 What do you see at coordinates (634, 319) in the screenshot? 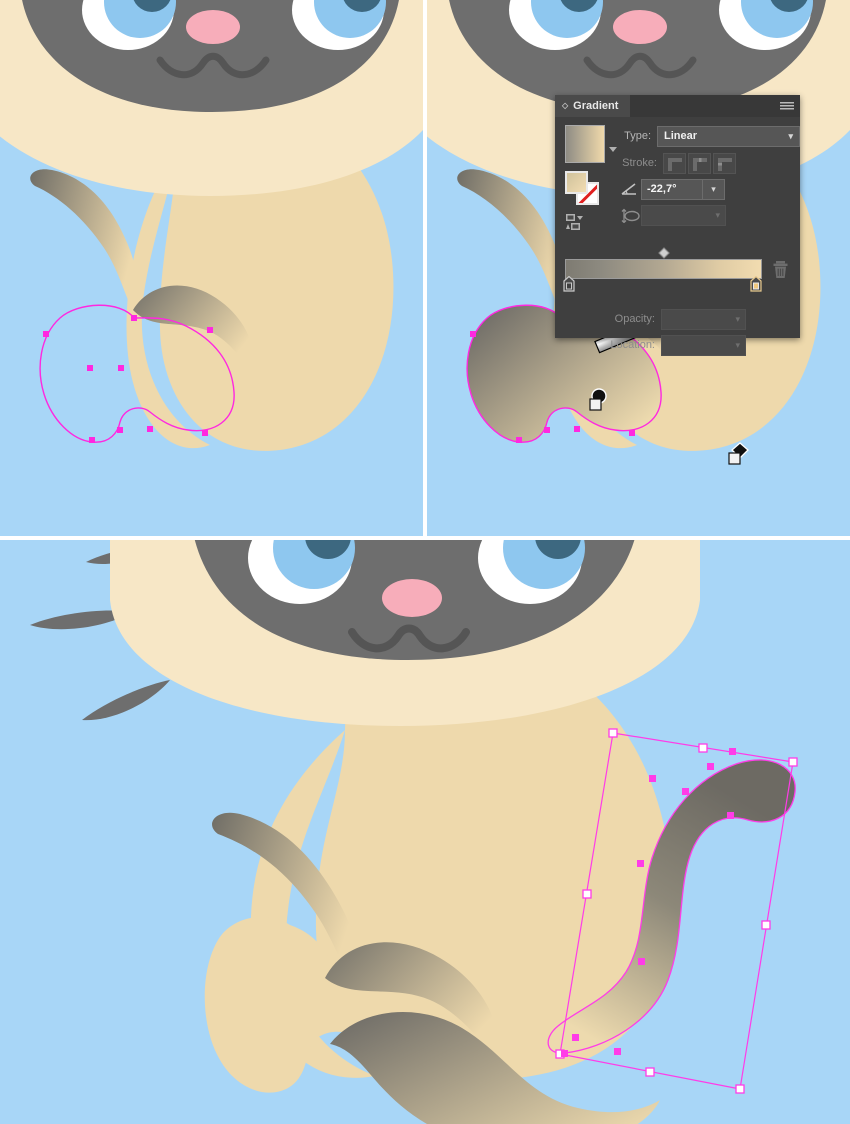
I see `opacity-label: Opacity:` at bounding box center [634, 319].